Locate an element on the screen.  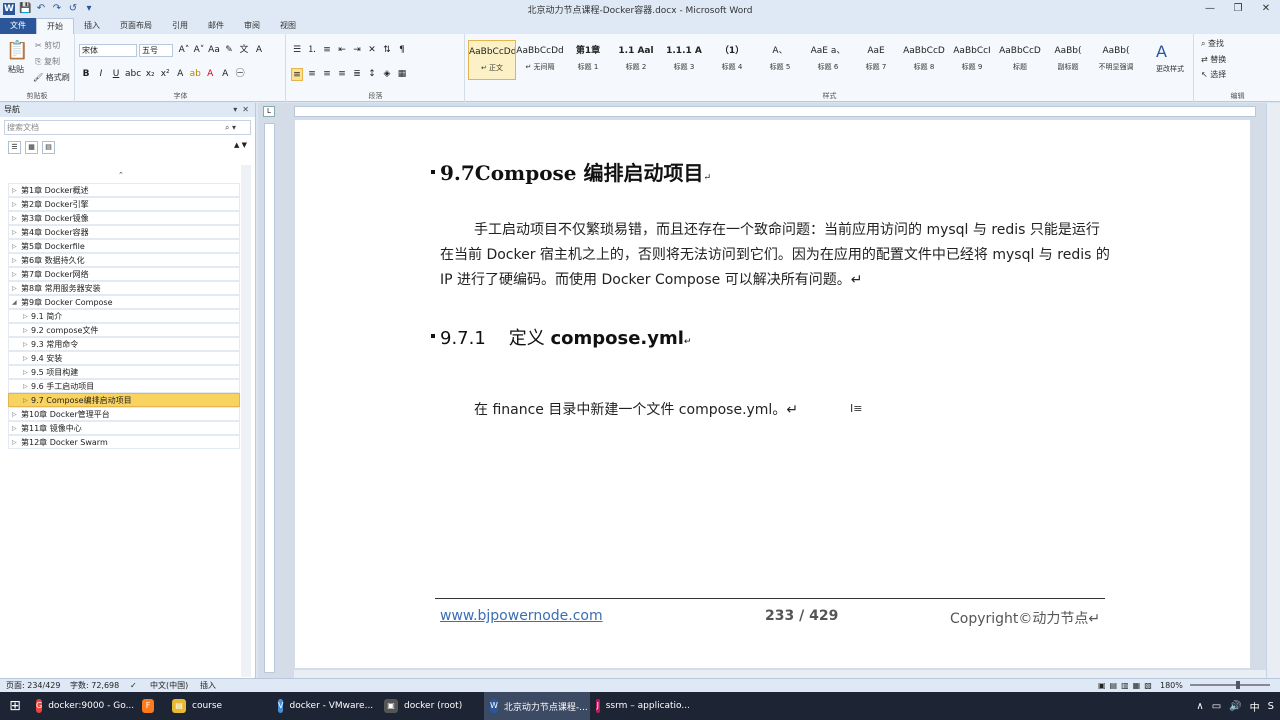
headings-view-icon: ☰ is located at coordinates (14, 147).